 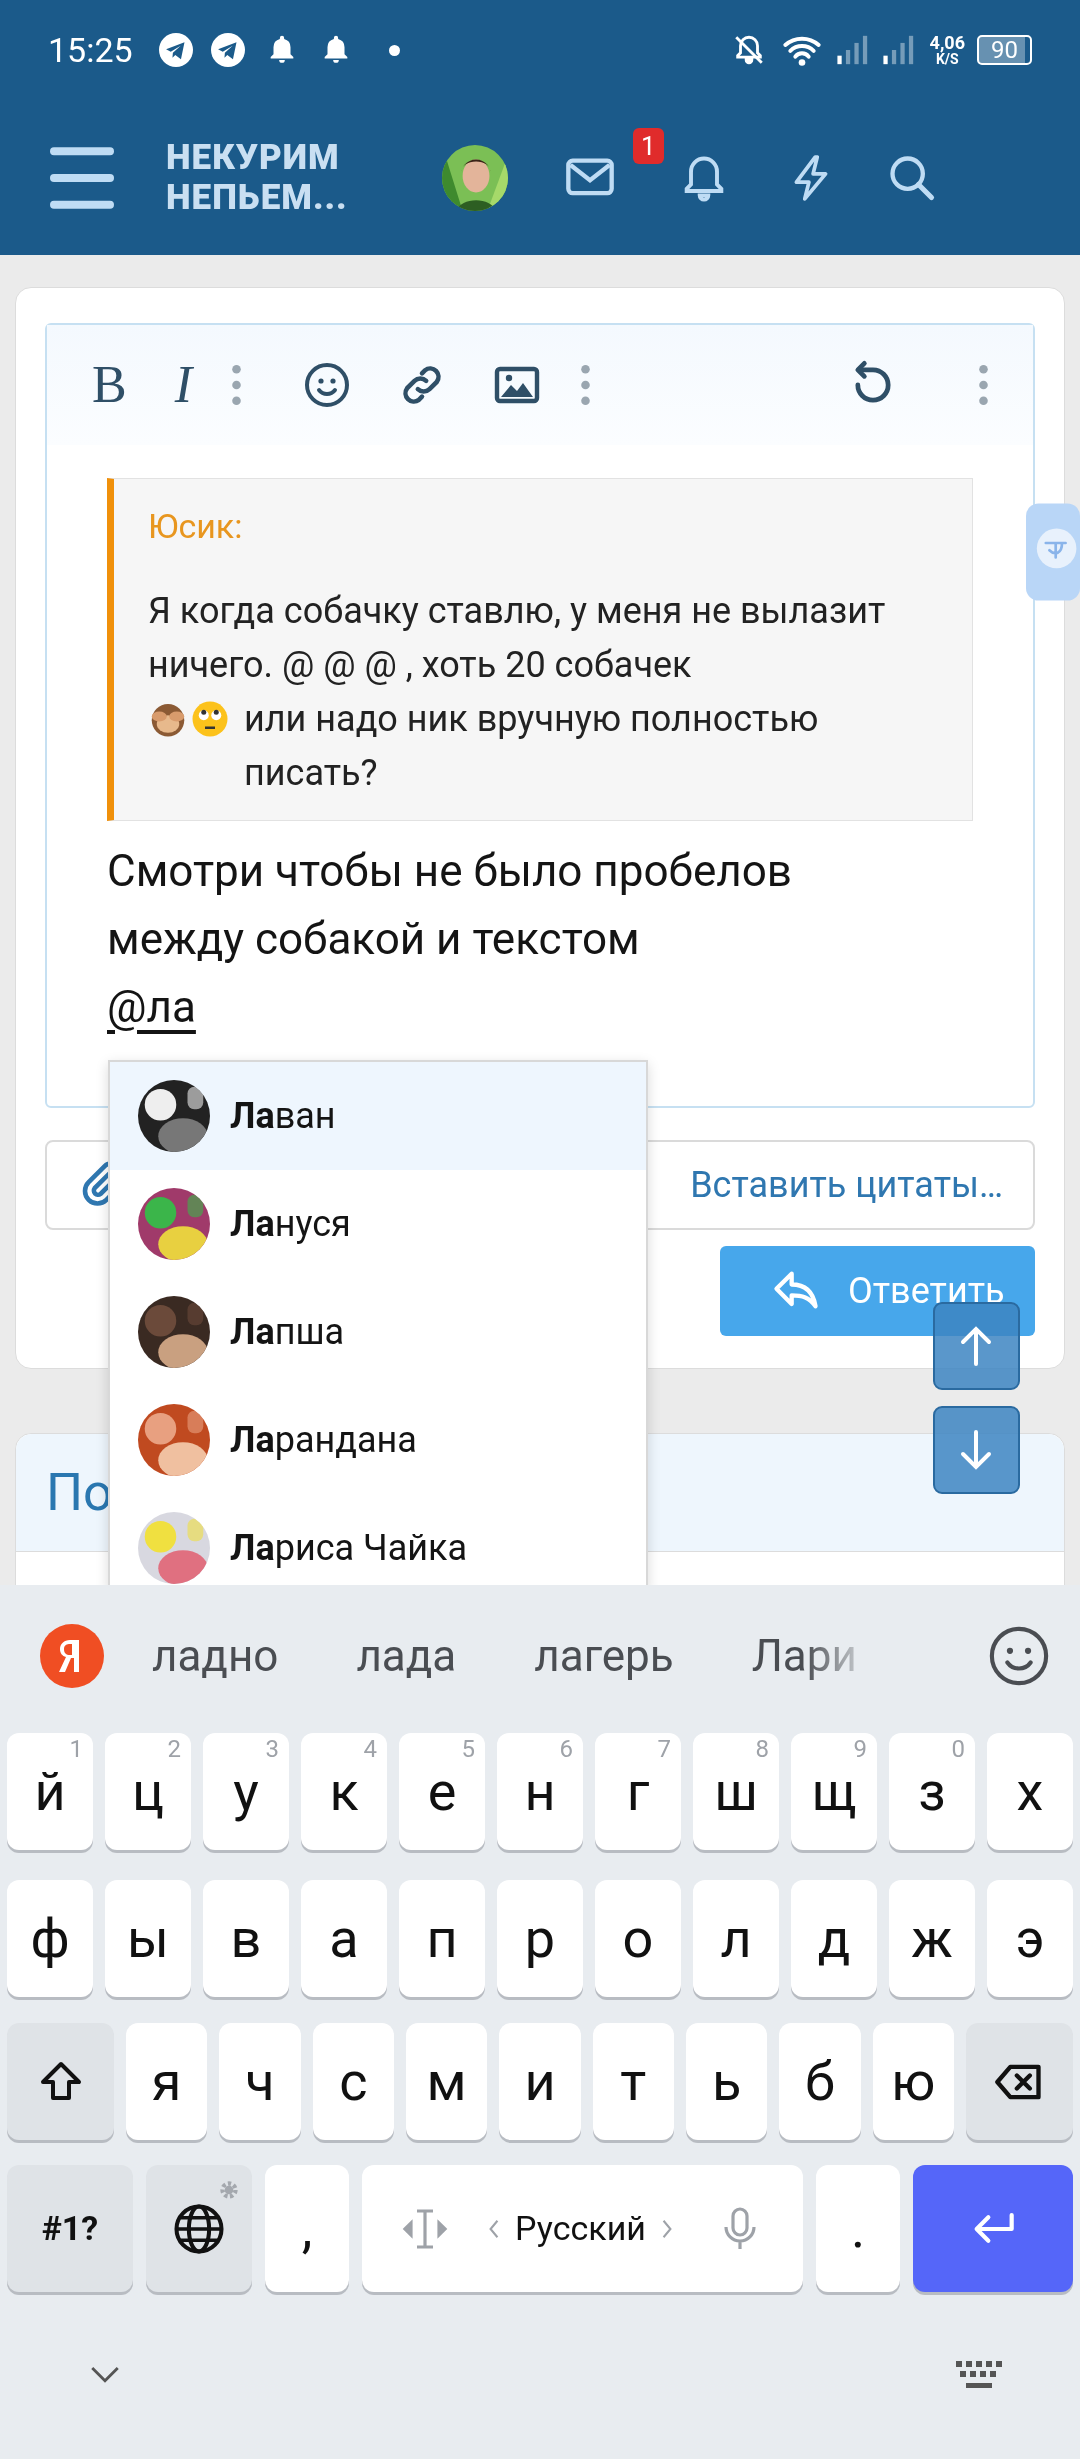 I want to click on key-hint: 4, so click(x=370, y=1749).